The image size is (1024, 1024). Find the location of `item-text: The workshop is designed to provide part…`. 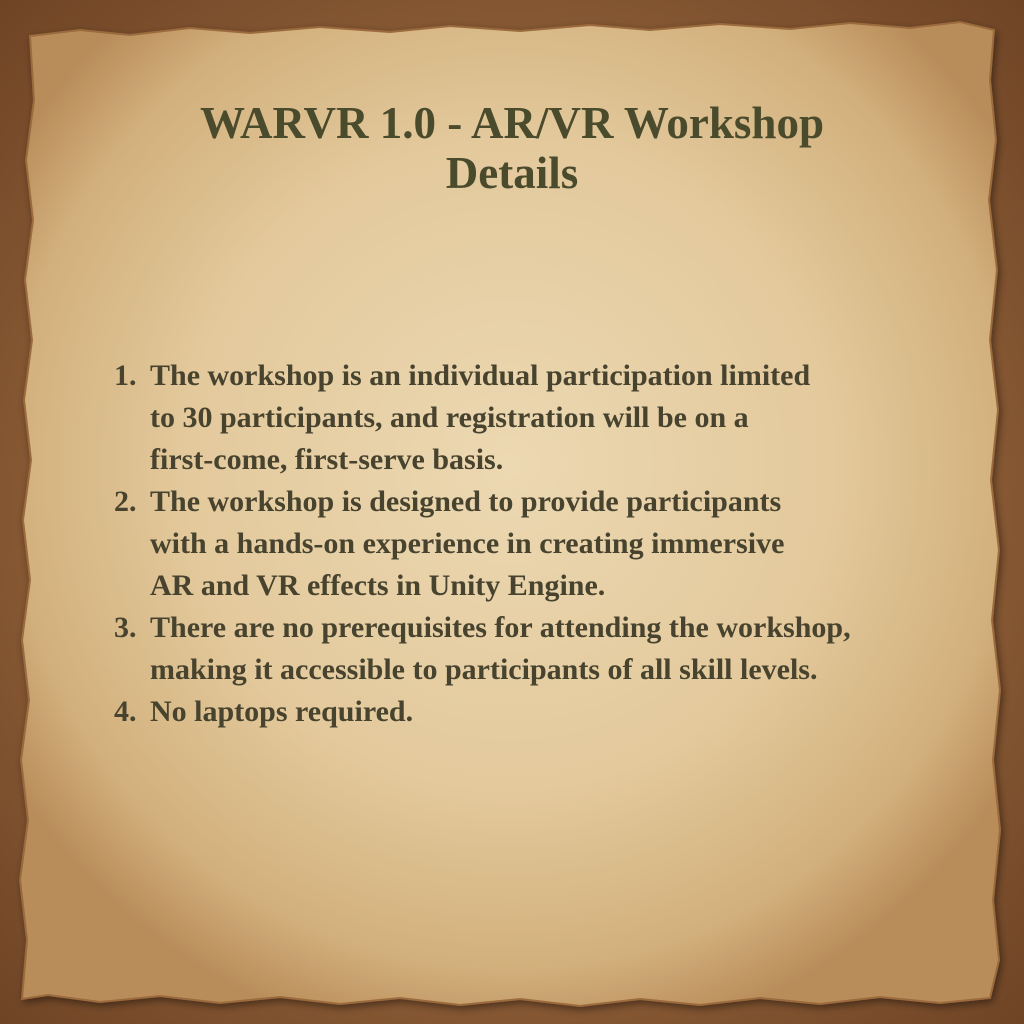

item-text: The workshop is designed to provide part… is located at coordinates (572, 544).